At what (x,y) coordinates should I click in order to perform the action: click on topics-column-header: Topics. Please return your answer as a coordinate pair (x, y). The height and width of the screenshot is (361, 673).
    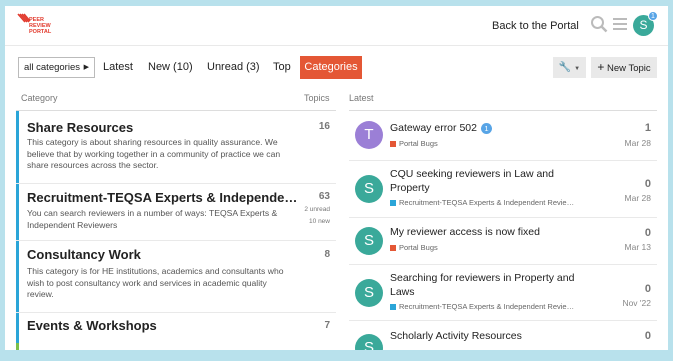
    Looking at the image, I should click on (317, 98).